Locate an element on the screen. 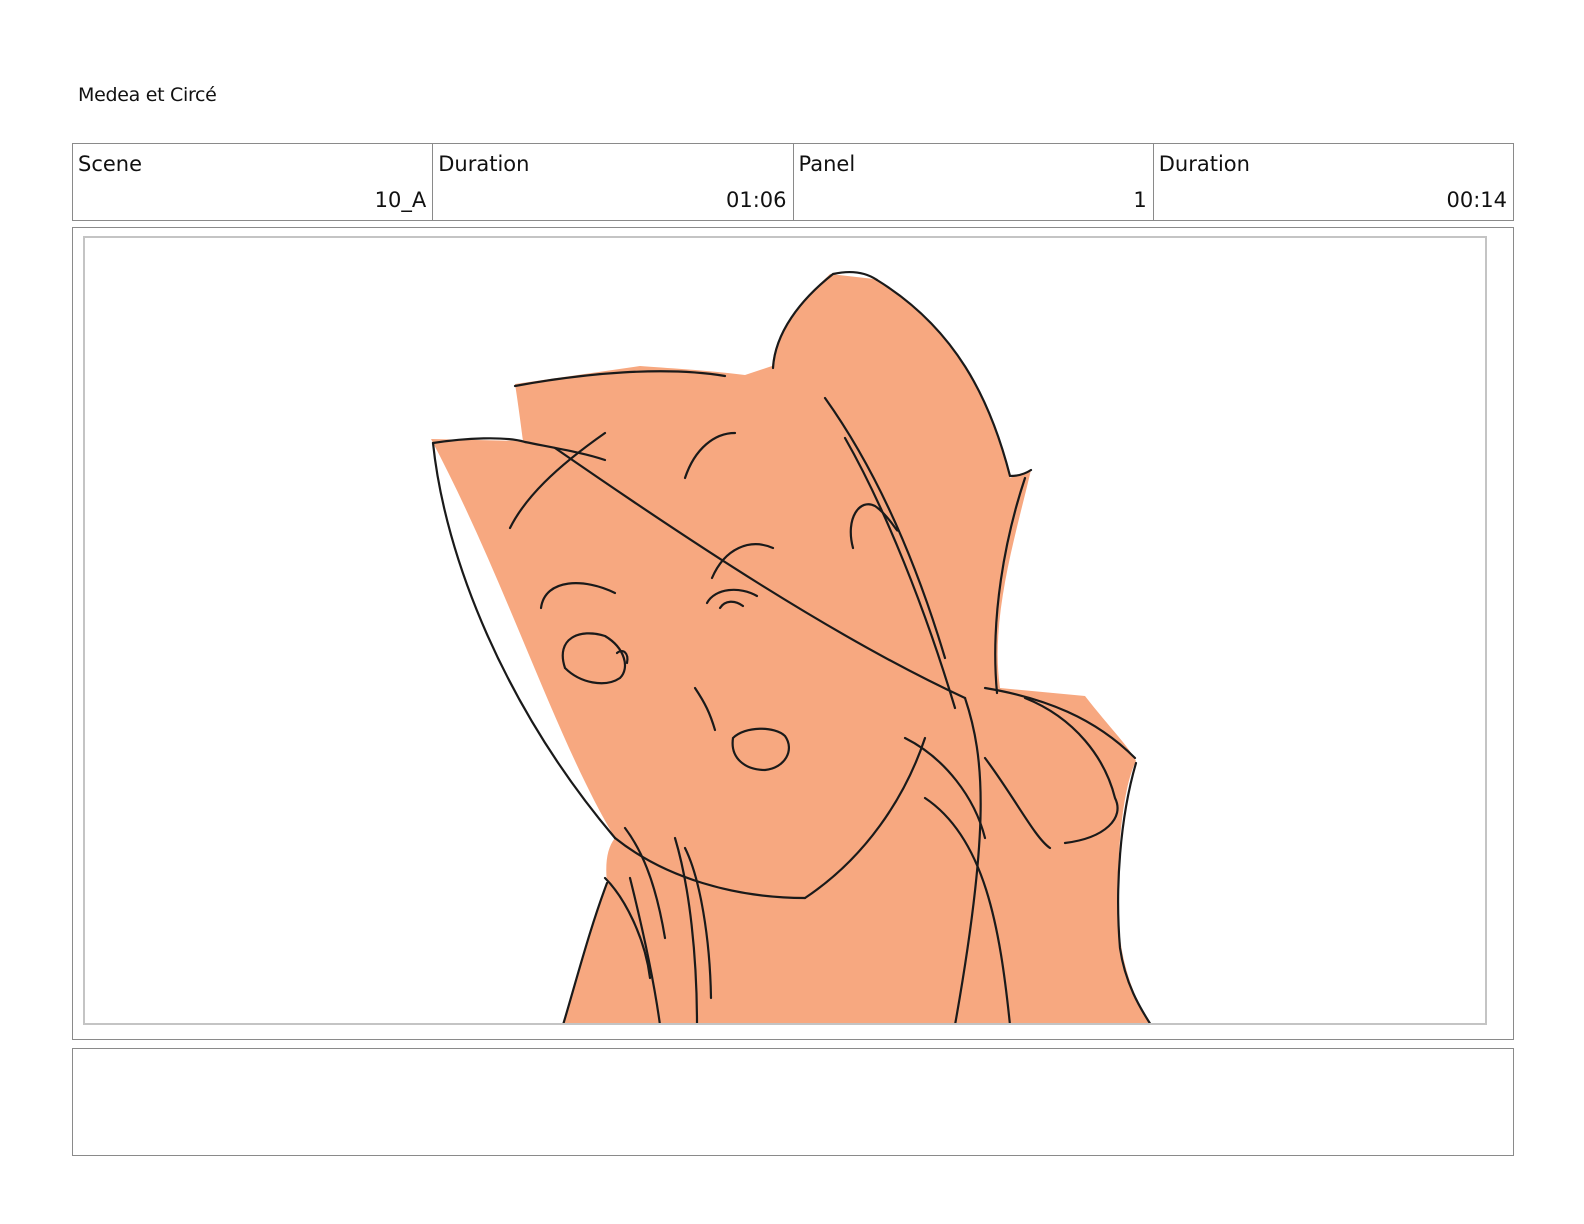 This screenshot has width=1584, height=1224. document-title: Medea et Circé is located at coordinates (147, 95).